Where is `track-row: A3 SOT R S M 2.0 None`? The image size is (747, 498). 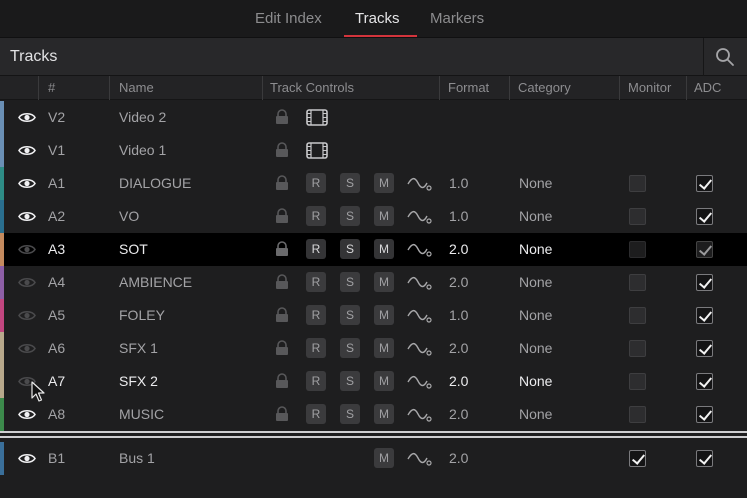
track-row: A3 SOT R S M 2.0 None is located at coordinates (373, 249).